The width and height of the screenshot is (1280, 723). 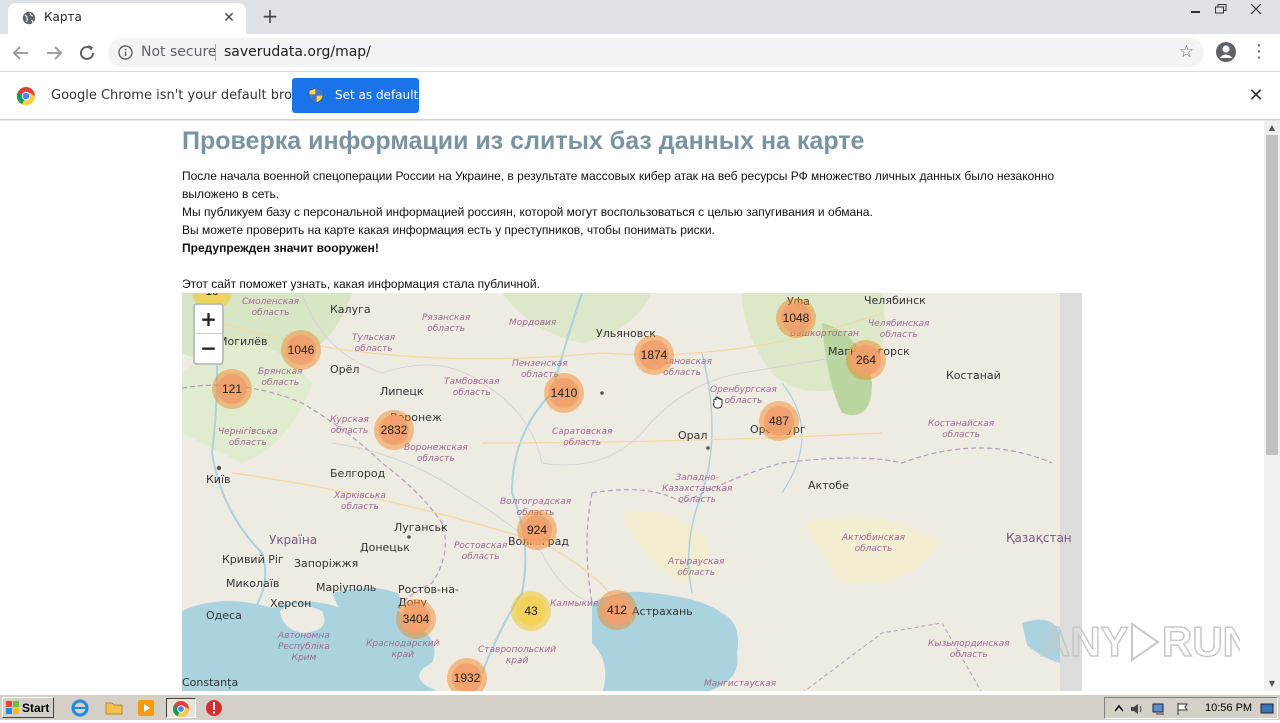 What do you see at coordinates (973, 375) in the screenshot?
I see `city-label: Костанай` at bounding box center [973, 375].